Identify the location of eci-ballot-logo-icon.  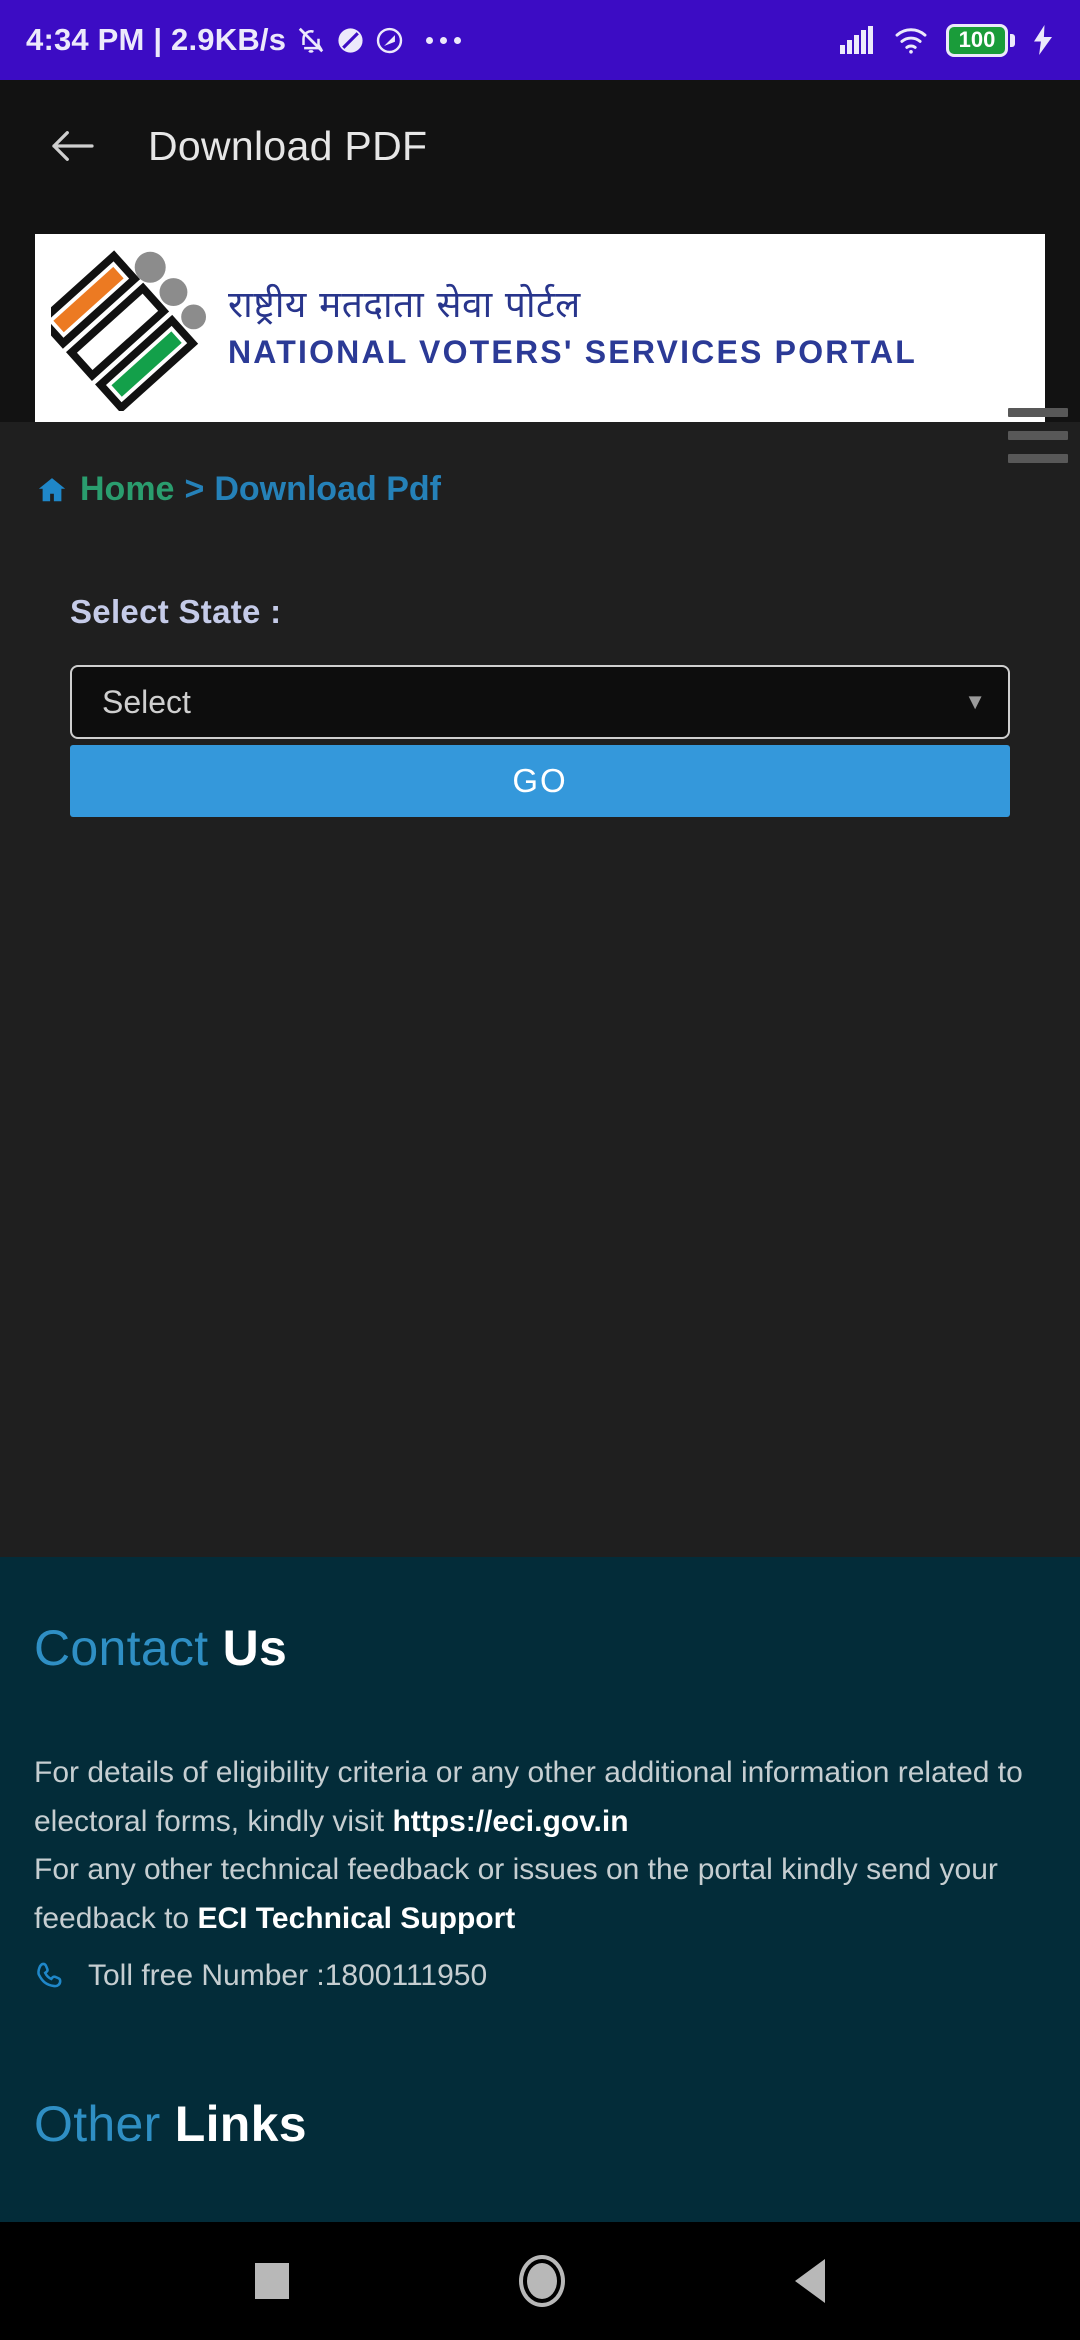
(128, 330).